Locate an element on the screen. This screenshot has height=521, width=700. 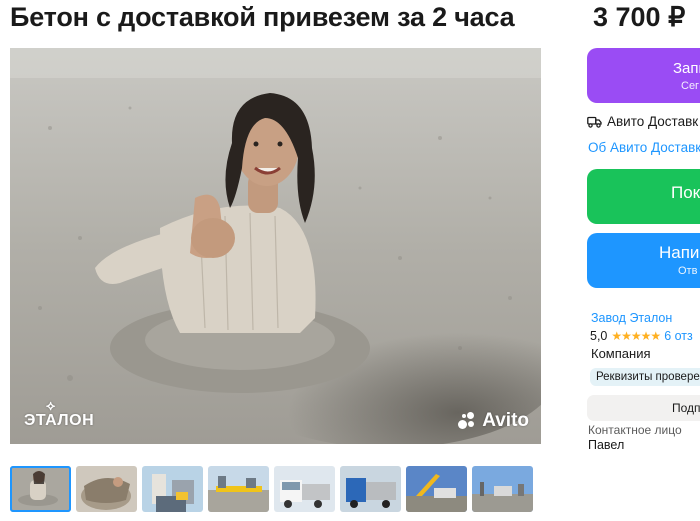
delivery-info-link: Об Авито Доставк is located at coordinates (644, 147).